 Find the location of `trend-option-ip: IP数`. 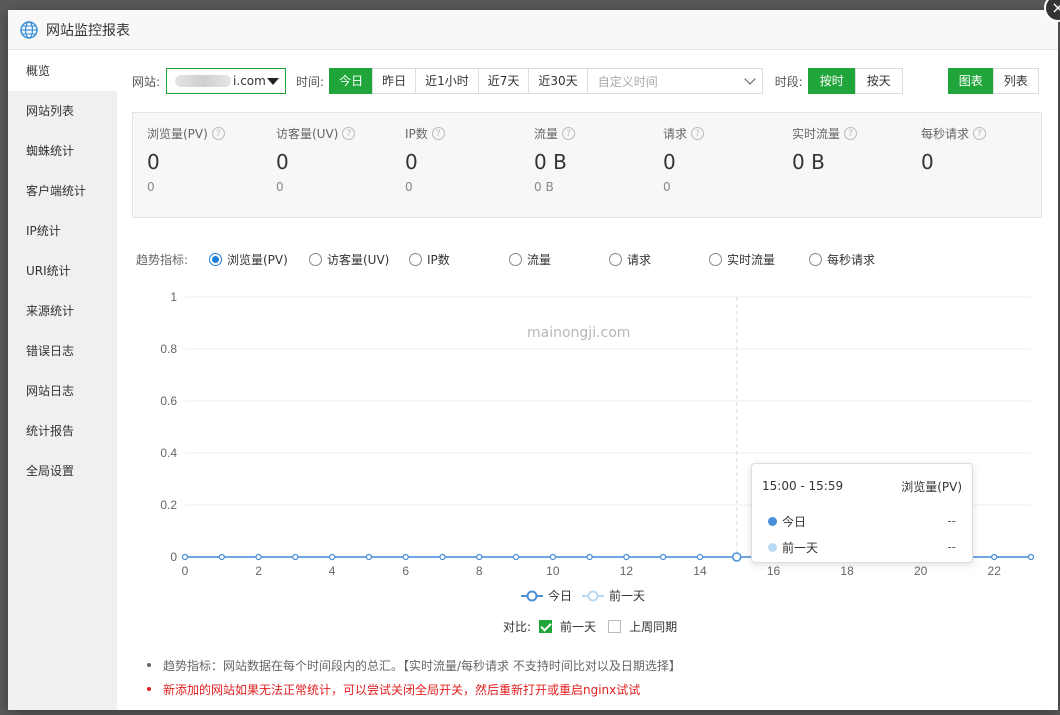

trend-option-ip: IP数 is located at coordinates (429, 259).